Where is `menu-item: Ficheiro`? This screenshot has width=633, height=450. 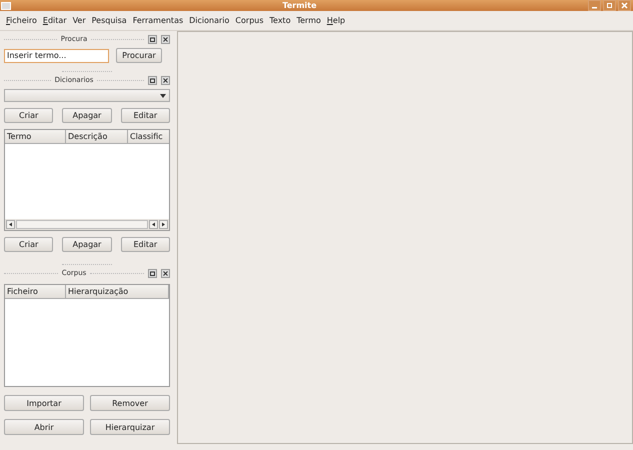
menu-item: Ficheiro is located at coordinates (21, 20).